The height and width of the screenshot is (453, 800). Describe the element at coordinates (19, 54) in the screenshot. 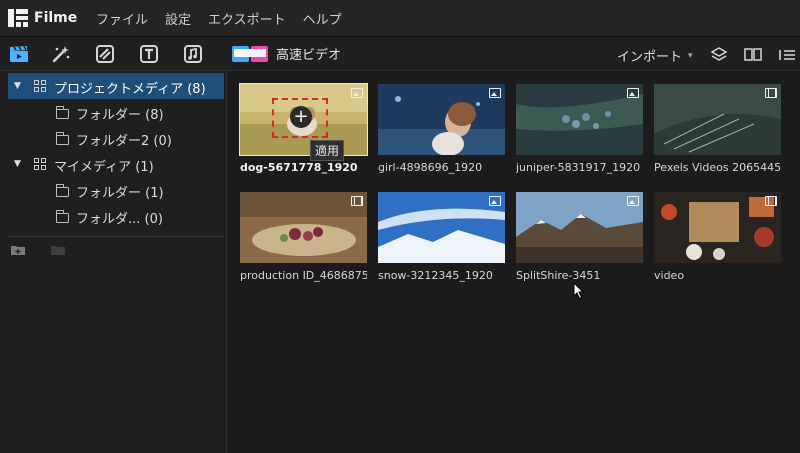

I see `clapper-icon` at that location.